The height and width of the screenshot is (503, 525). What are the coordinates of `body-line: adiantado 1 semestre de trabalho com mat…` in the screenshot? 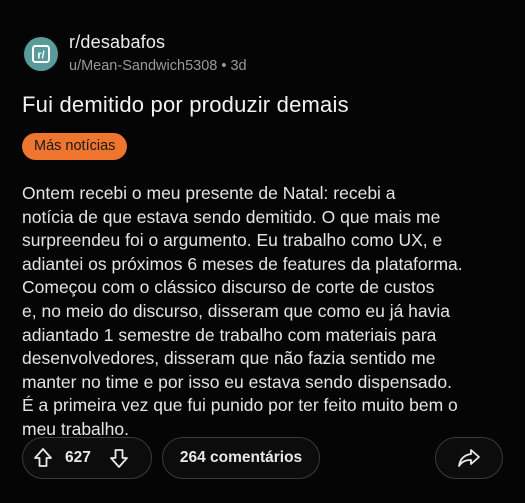 It's located at (229, 334).